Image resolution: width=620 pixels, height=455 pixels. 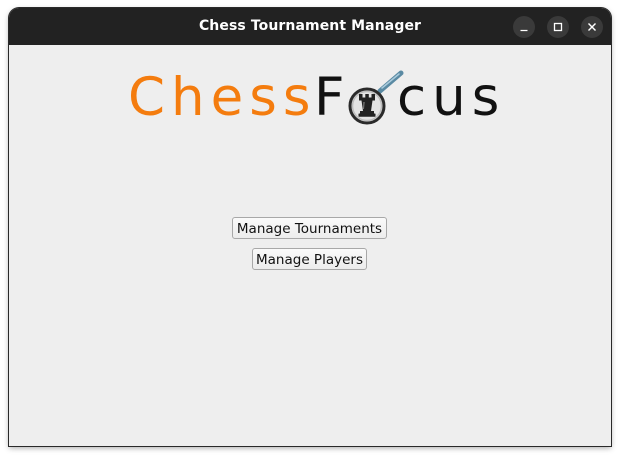 I want to click on chessfocus-logo: Chess F cus, so click(x=313, y=98).